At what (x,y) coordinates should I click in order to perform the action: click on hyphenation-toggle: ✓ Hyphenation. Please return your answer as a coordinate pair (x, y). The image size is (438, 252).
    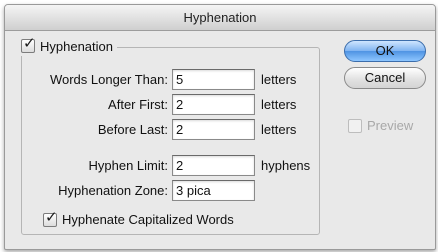
    Looking at the image, I should click on (68, 45).